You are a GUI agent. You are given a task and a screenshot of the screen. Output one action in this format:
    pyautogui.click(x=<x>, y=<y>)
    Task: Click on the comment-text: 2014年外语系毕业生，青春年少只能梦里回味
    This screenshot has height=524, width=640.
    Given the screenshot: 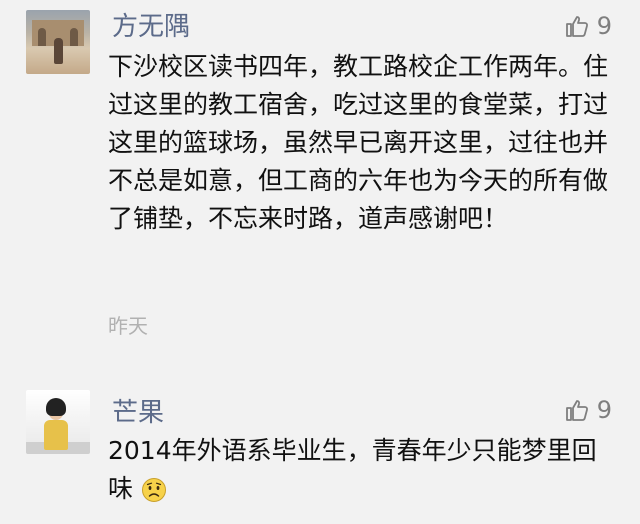 What is the action you would take?
    pyautogui.click(x=352, y=469)
    